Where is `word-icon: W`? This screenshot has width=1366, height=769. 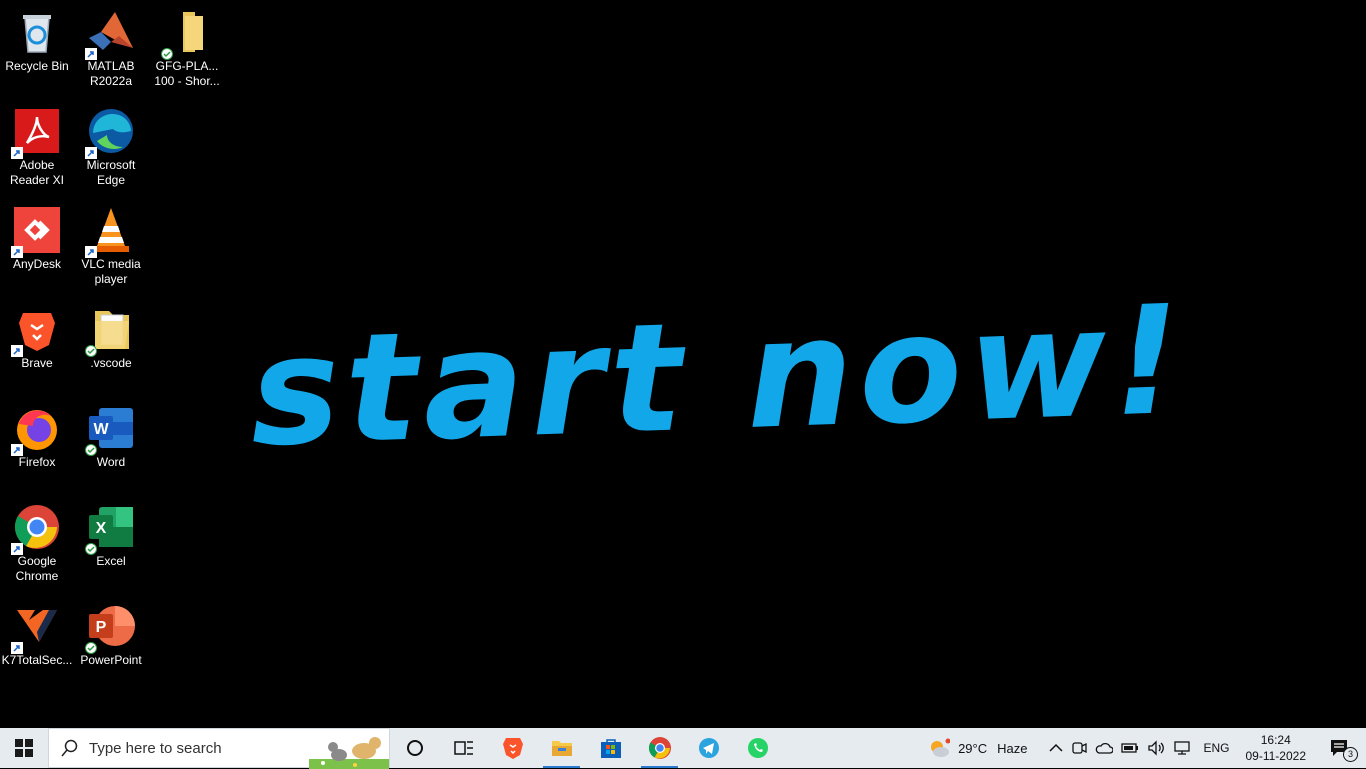
word-icon: W is located at coordinates (110, 430).